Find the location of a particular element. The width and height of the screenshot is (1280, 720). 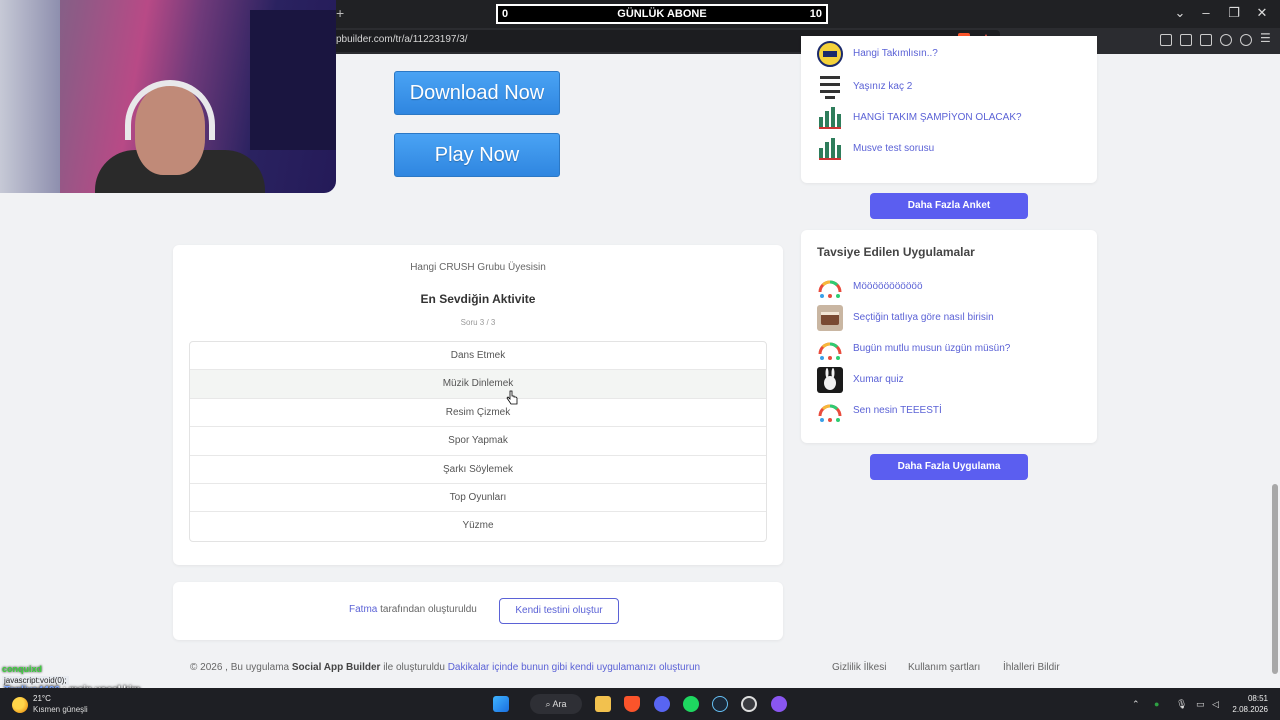

poll-label: HANGİ TAKIM ŞAMPİYON OLACAK? is located at coordinates (937, 117).